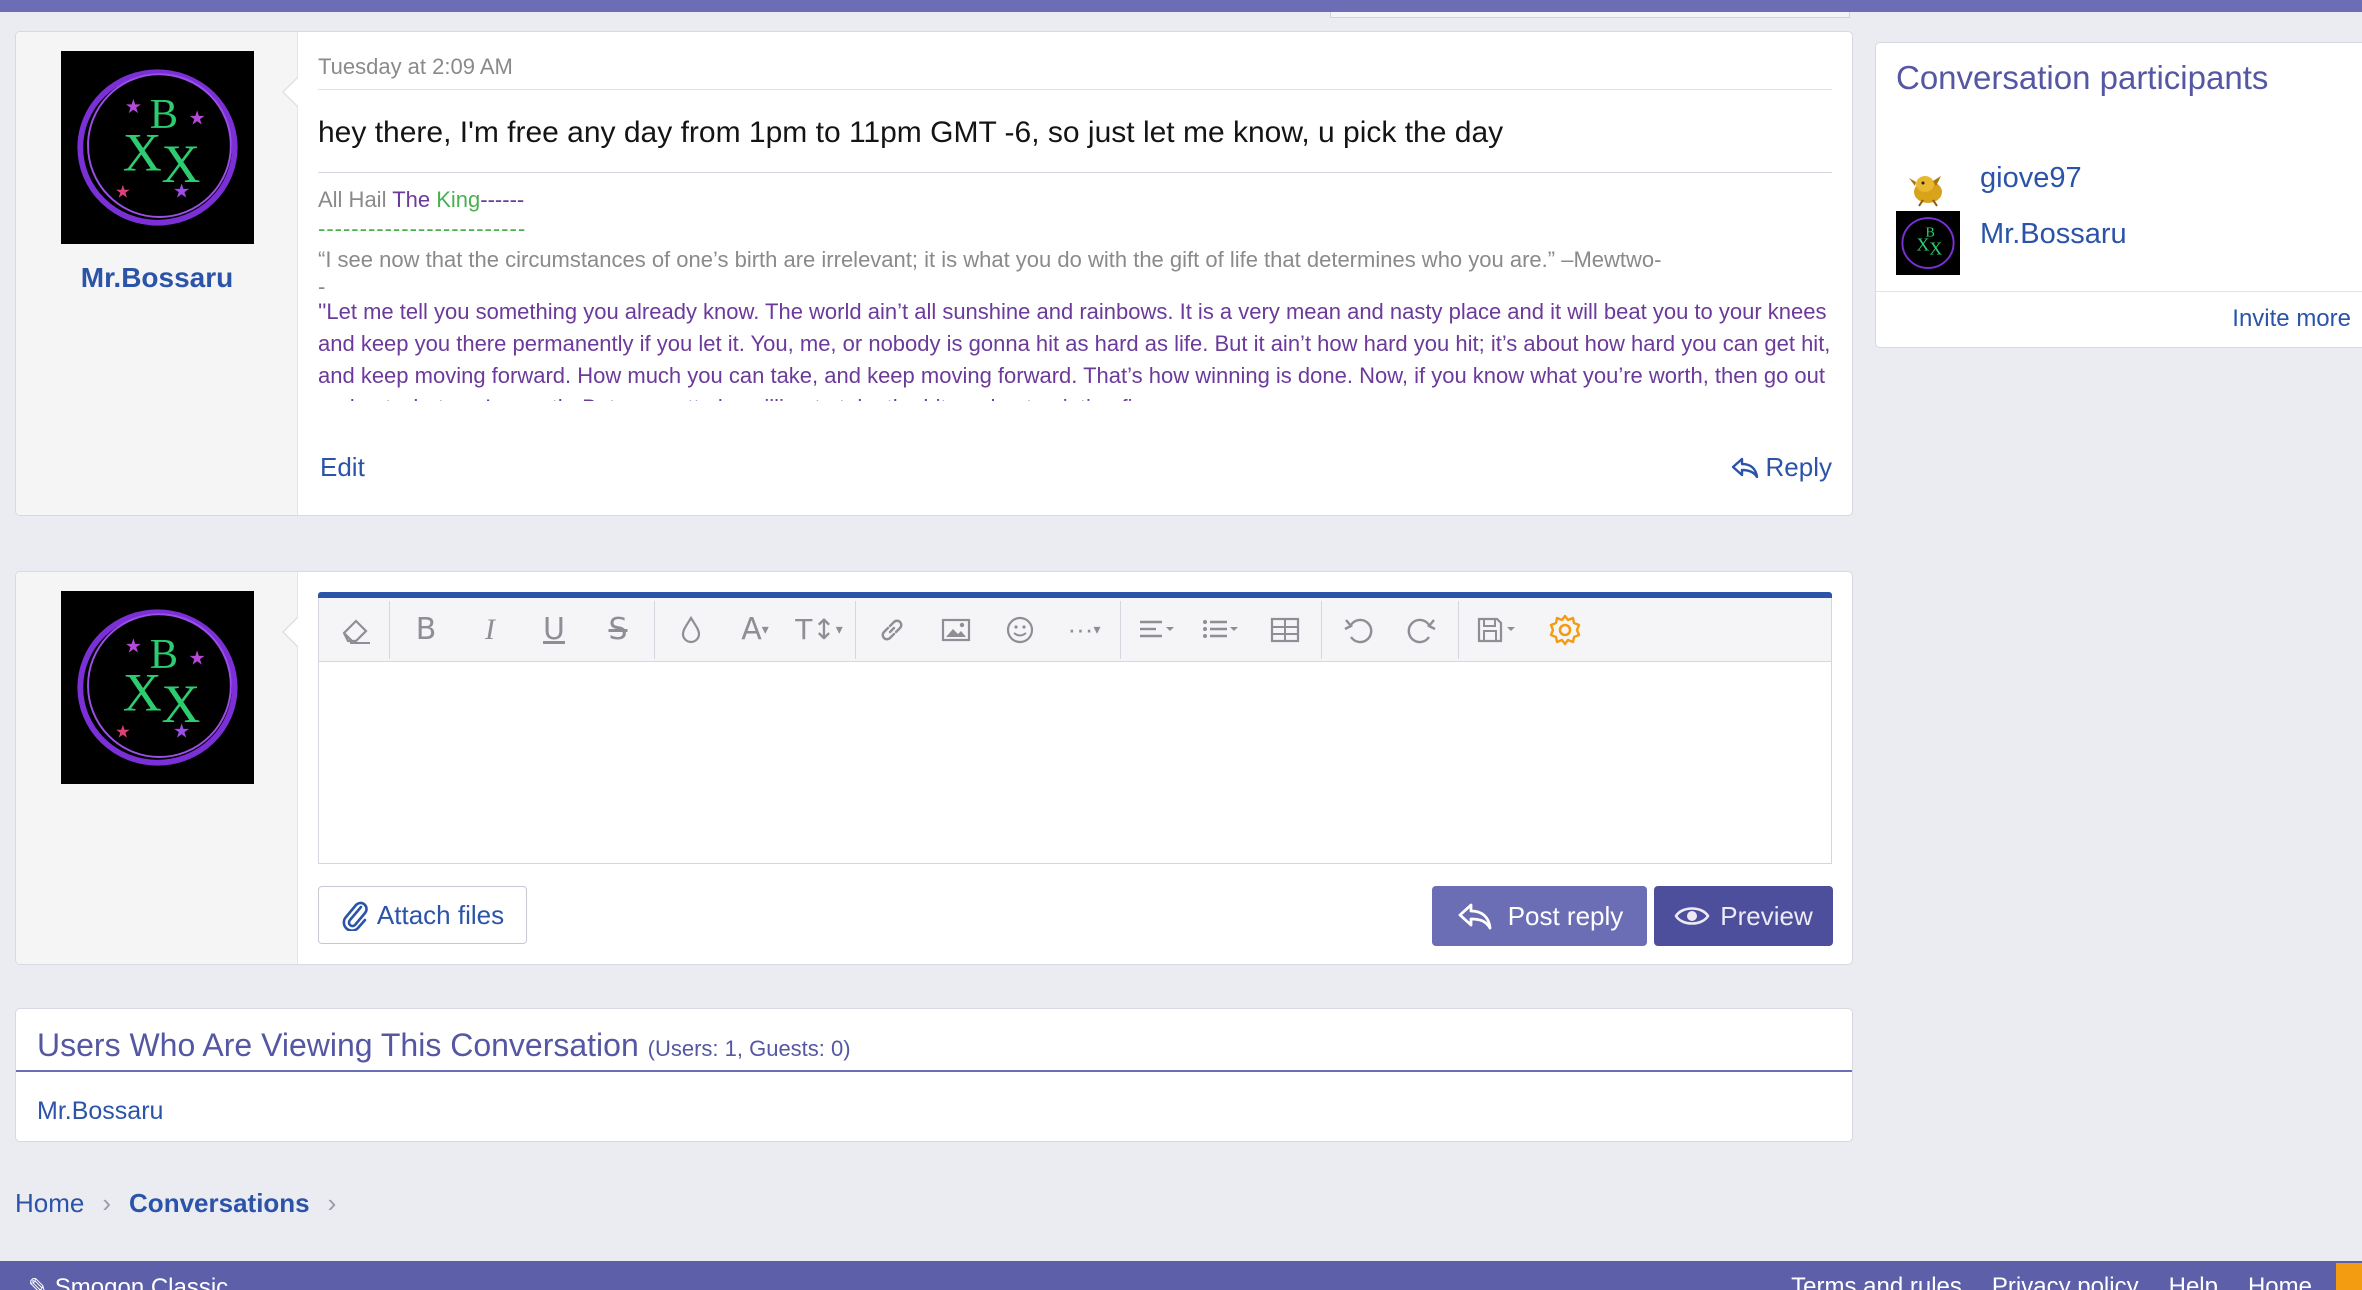  I want to click on invite-more-link: Invite more, so click(2291, 319).